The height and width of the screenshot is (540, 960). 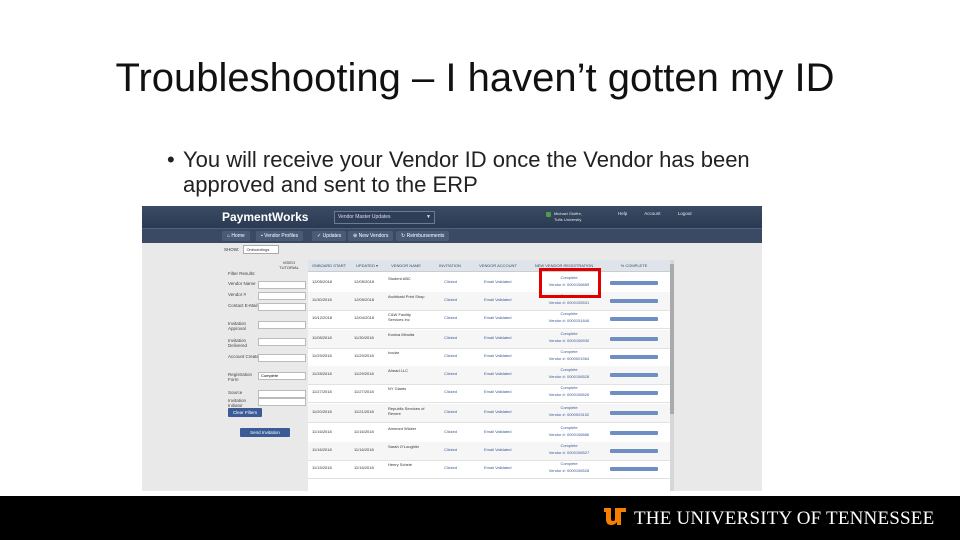 What do you see at coordinates (237, 326) in the screenshot?
I see `filter-label-invitation-approval: Invitation Approval` at bounding box center [237, 326].